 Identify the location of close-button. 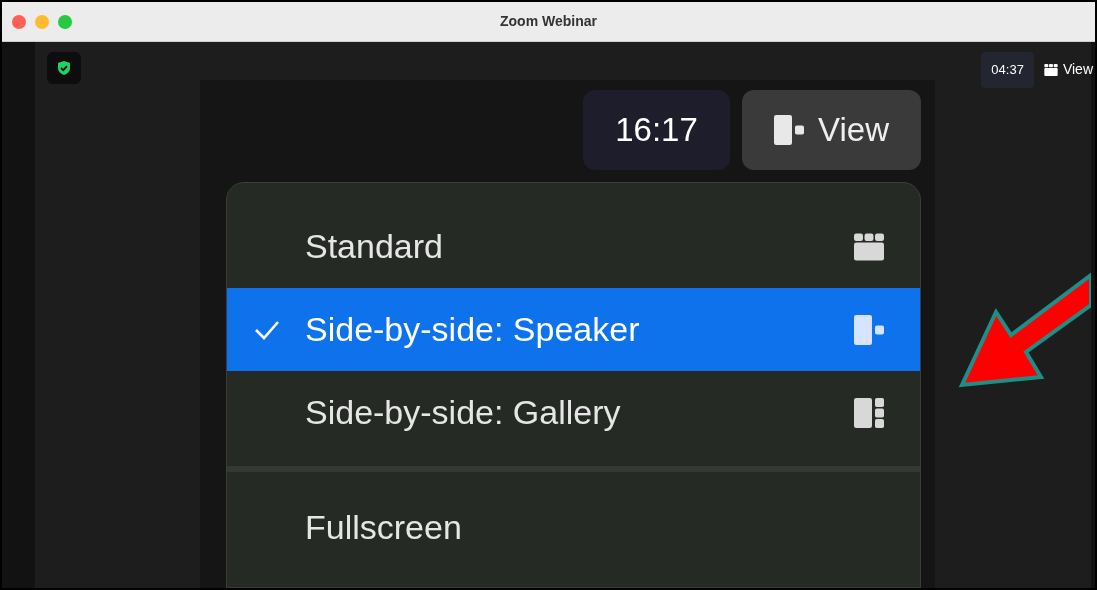
(19, 21).